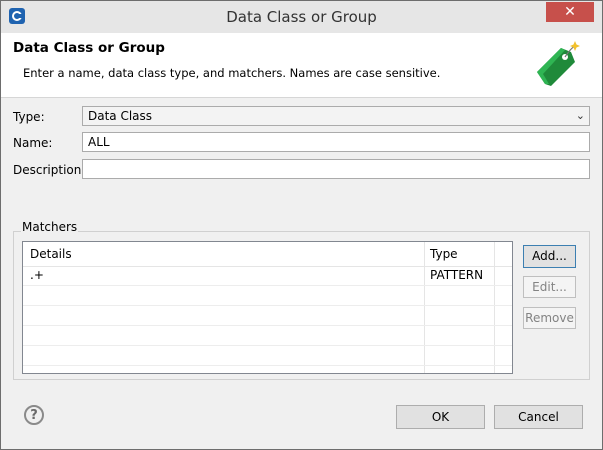  What do you see at coordinates (37, 275) in the screenshot?
I see `table-cell-details: .+` at bounding box center [37, 275].